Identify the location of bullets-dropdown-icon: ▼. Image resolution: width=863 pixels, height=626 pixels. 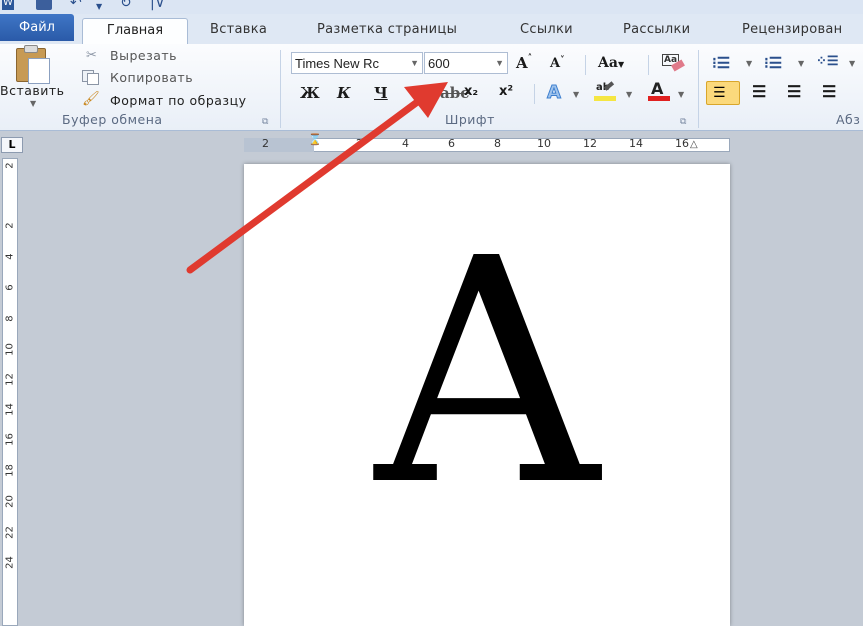
(749, 63).